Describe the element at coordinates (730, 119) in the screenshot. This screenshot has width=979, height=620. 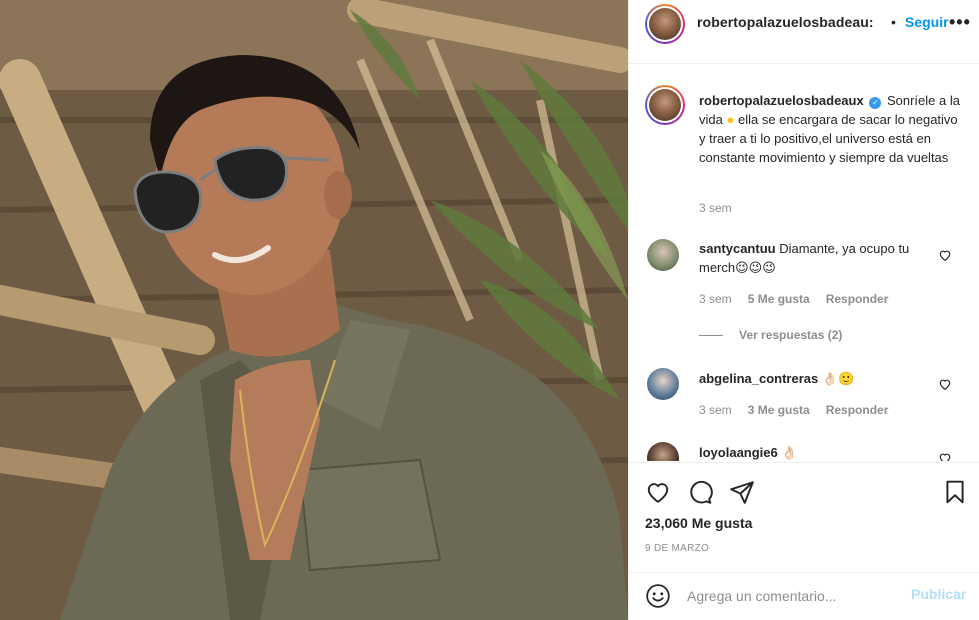
I see `sun-emoji-icon: ●` at that location.